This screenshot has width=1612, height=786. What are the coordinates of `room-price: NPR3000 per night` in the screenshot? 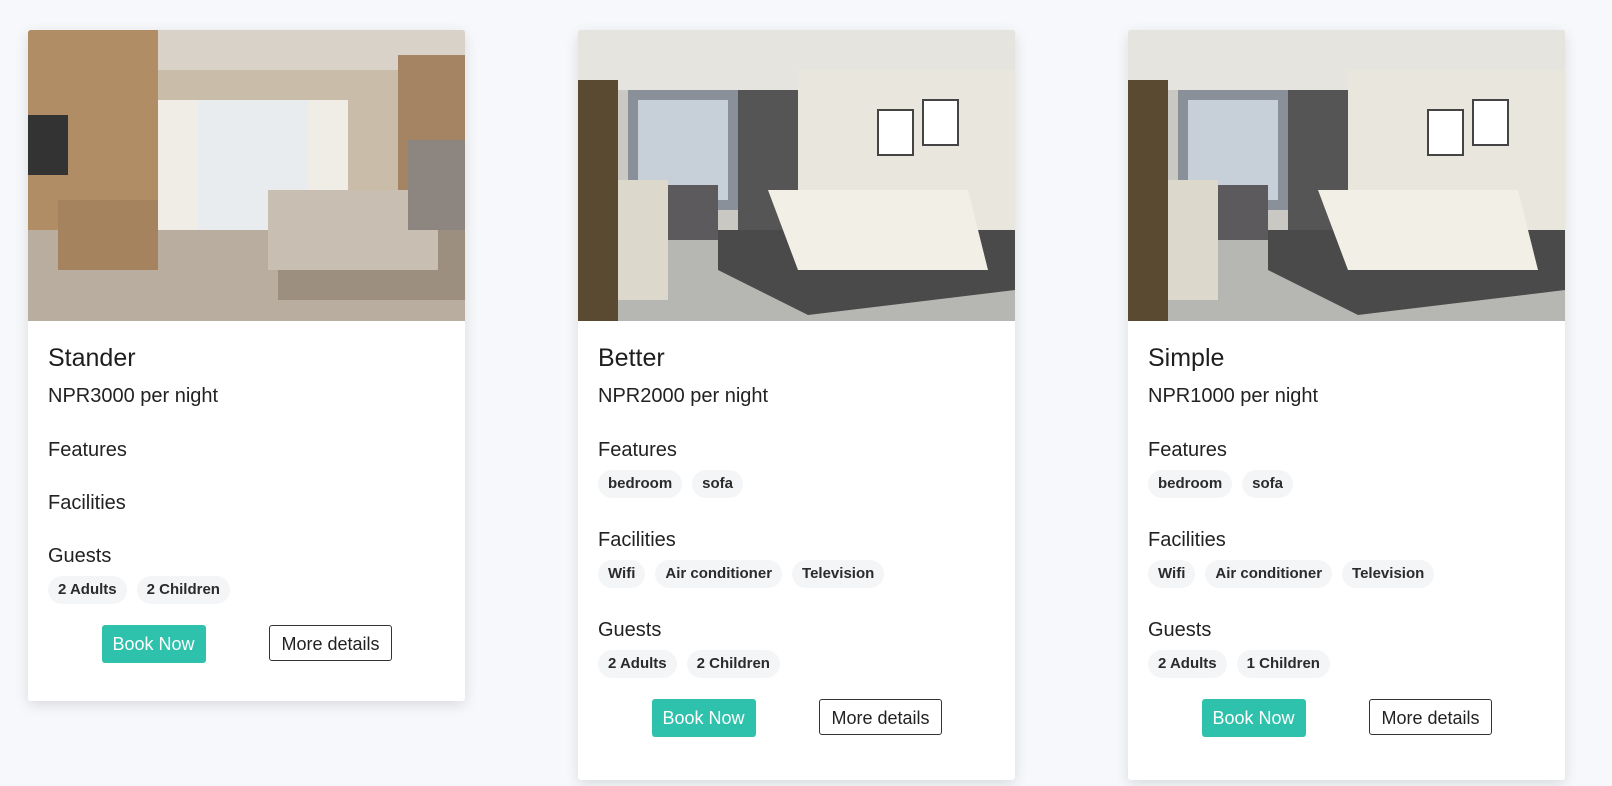 It's located at (133, 396).